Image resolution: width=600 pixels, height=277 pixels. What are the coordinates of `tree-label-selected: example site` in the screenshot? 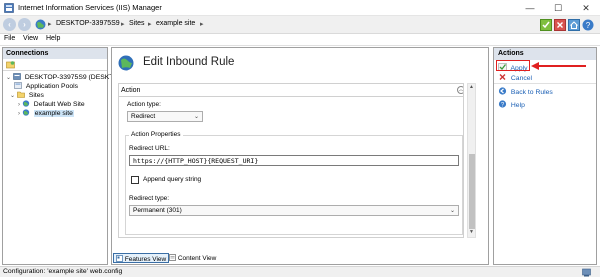 It's located at (53, 113).